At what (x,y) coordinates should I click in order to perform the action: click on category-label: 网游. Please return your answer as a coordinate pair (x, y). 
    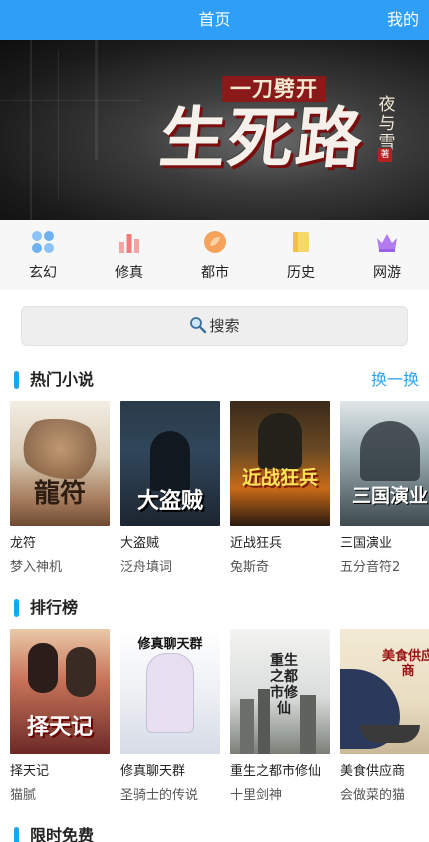
    Looking at the image, I should click on (387, 273).